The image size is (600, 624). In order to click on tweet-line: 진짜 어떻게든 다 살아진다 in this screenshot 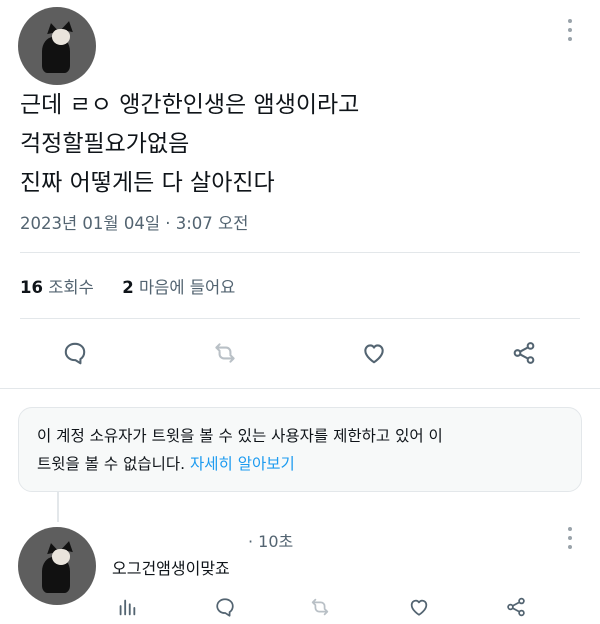, I will do `click(147, 183)`.